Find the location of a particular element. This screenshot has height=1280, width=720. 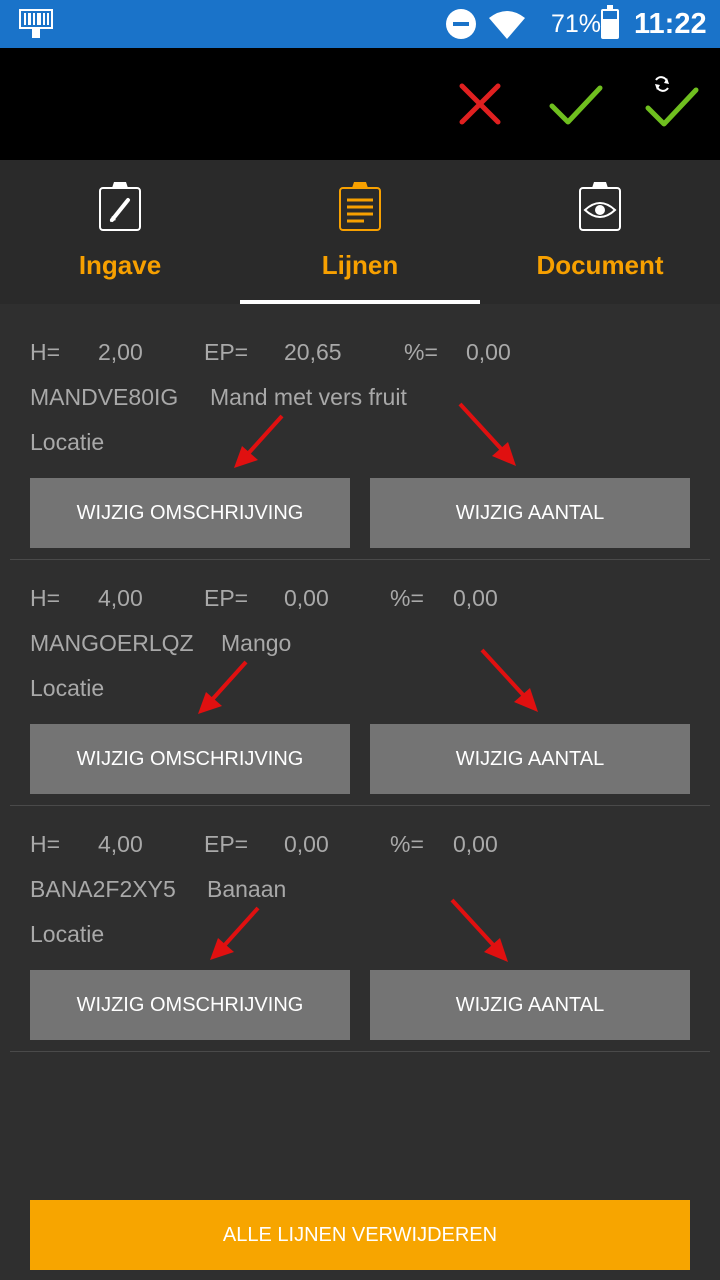

wifi-icon is located at coordinates (507, 25).